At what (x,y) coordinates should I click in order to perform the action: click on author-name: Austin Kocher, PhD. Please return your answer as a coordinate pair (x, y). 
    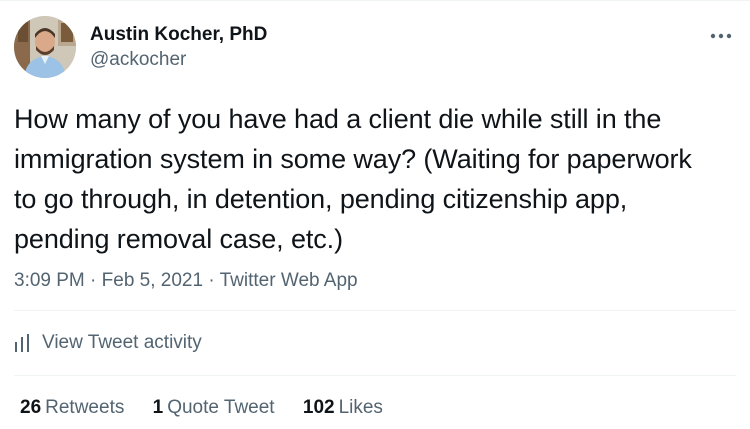
    Looking at the image, I should click on (178, 35).